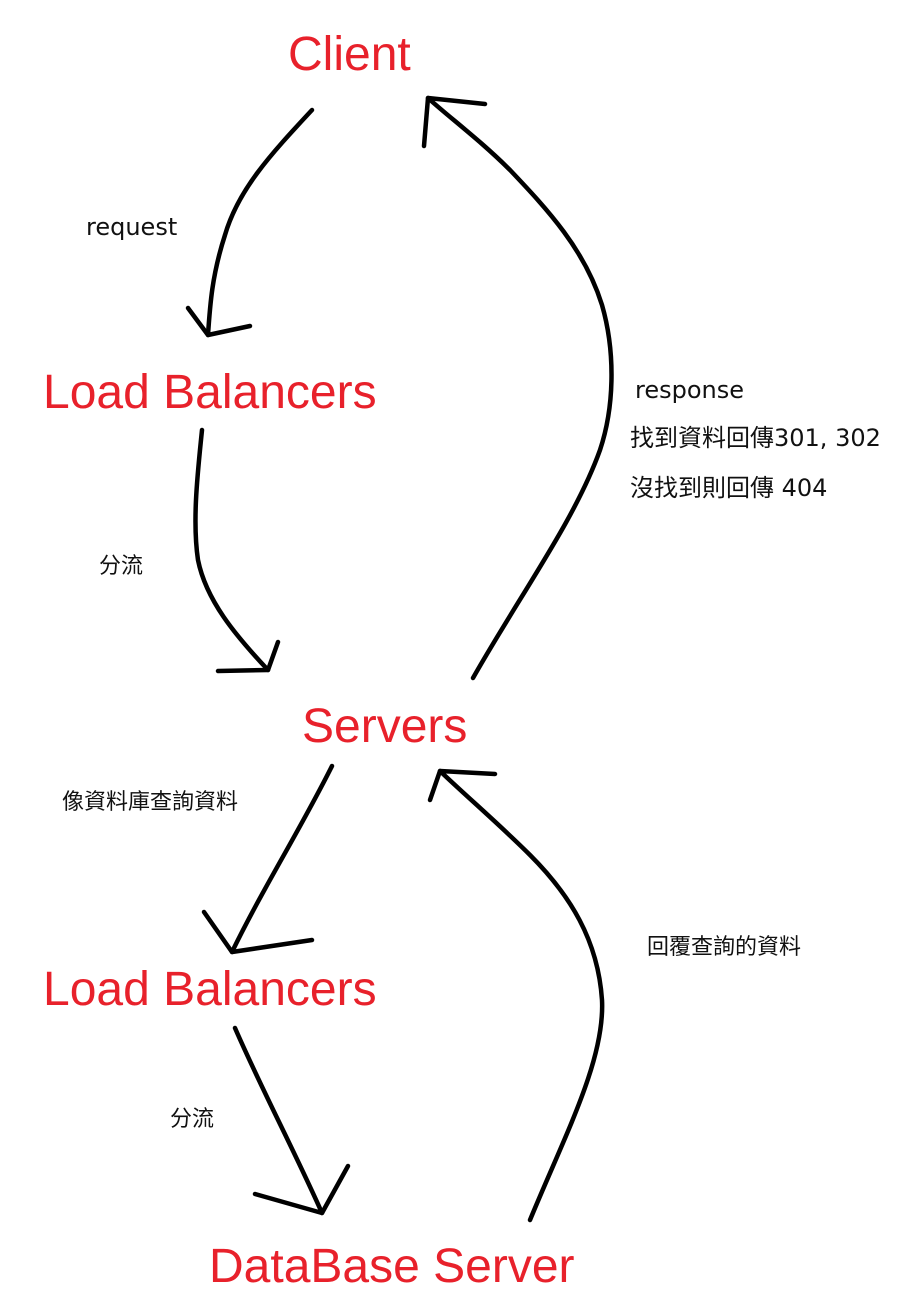 The width and height of the screenshot is (916, 1295). Describe the element at coordinates (210, 392) in the screenshot. I see `load-balancers-node-1: Load Balancers` at that location.